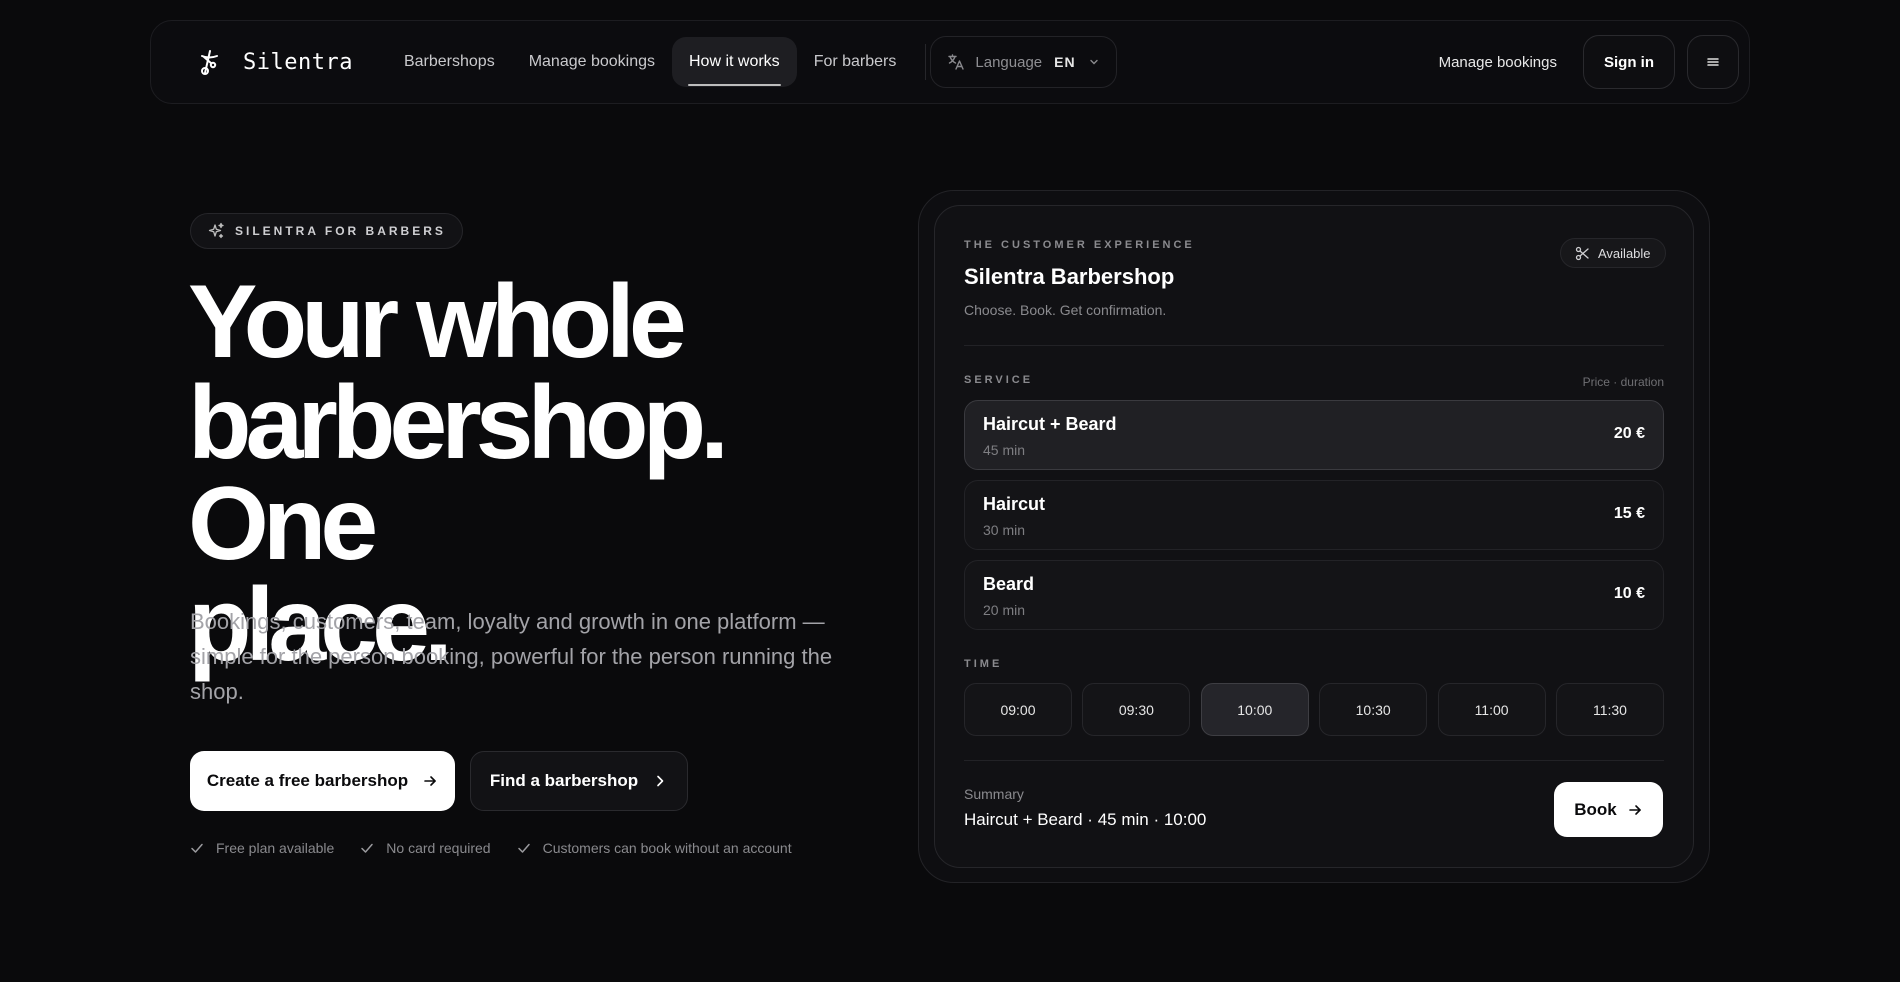 Image resolution: width=1900 pixels, height=982 pixels. Describe the element at coordinates (1093, 62) in the screenshot. I see `chevron-down-icon` at that location.